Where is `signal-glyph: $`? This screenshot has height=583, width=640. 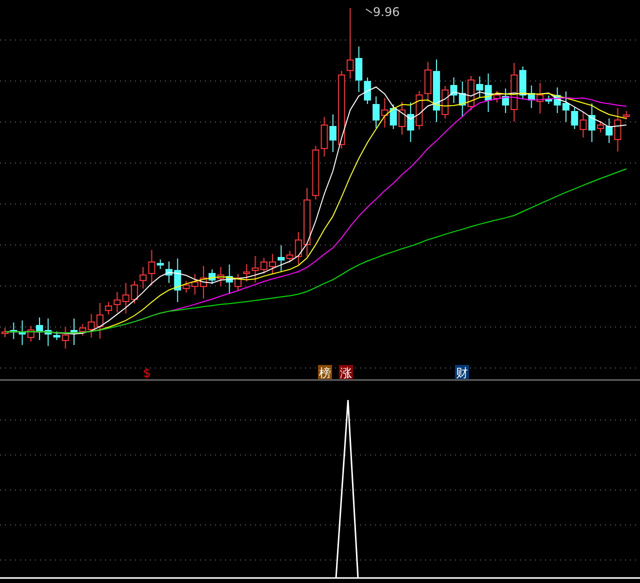
signal-glyph: $ is located at coordinates (147, 373).